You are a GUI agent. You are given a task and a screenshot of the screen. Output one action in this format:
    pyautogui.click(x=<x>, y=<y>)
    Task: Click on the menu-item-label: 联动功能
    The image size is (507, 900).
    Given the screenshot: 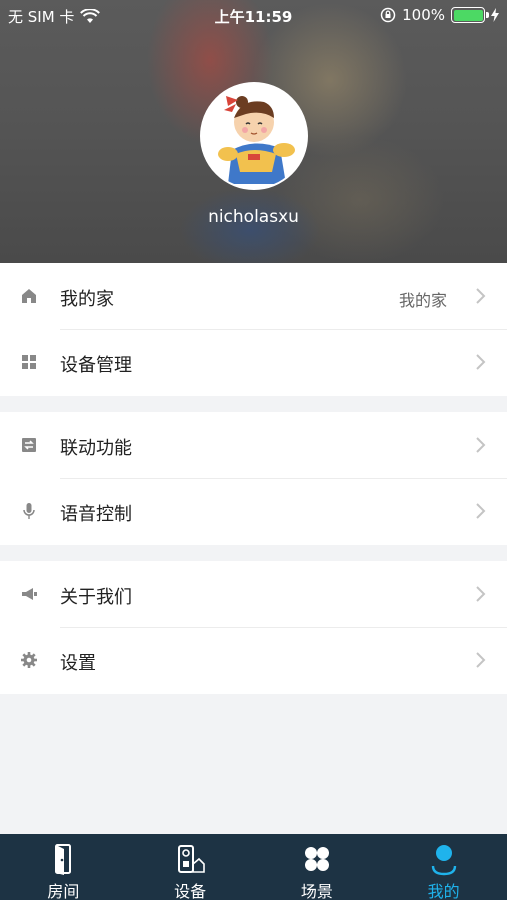 What is the action you would take?
    pyautogui.click(x=96, y=448)
    